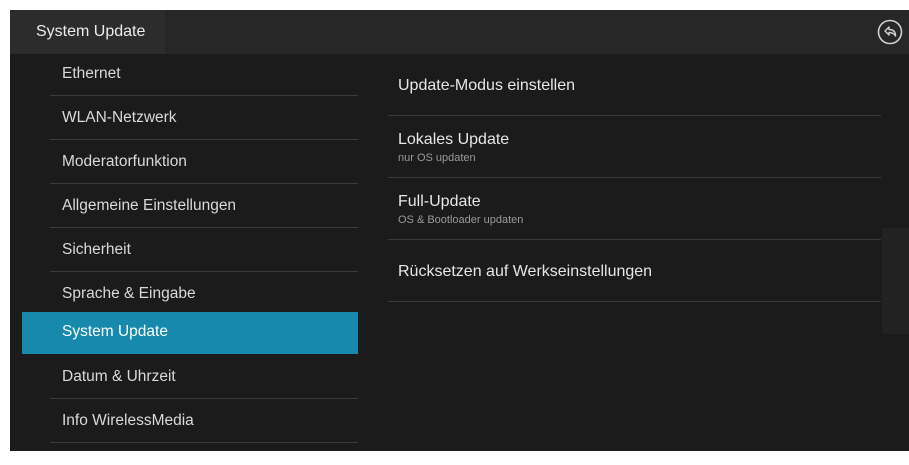 Image resolution: width=909 pixels, height=465 pixels. I want to click on sidebar-item-date-time: Datum & Uhrzeit, so click(190, 378).